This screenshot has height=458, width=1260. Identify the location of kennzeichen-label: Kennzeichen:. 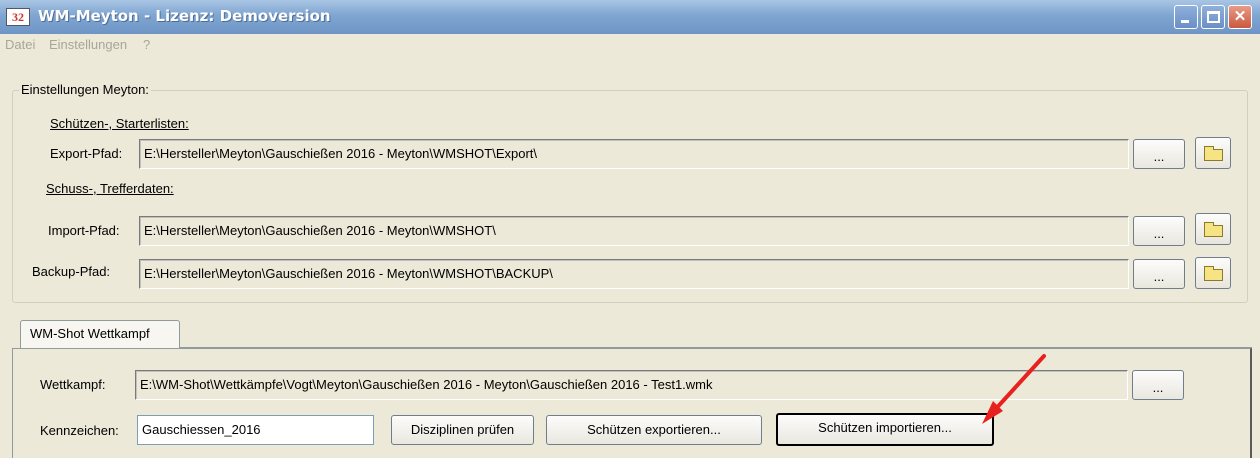
(79, 430).